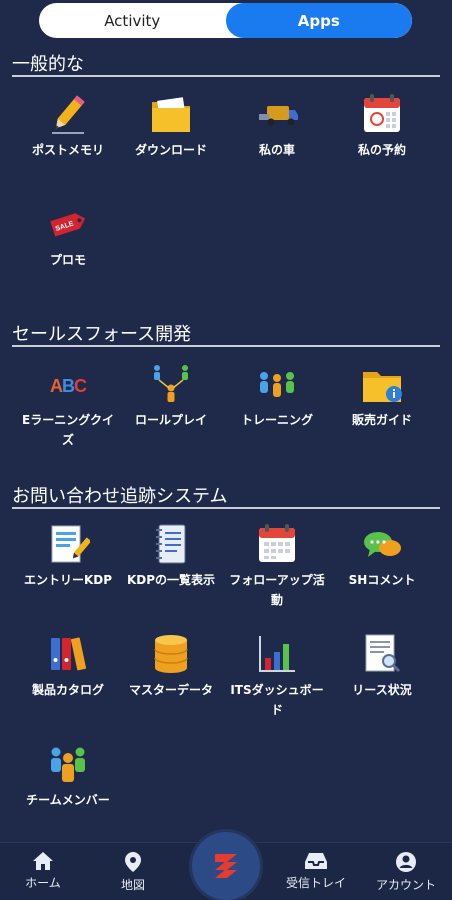 The height and width of the screenshot is (900, 452). Describe the element at coordinates (170, 690) in the screenshot. I see `app-label: マスターデータ` at that location.